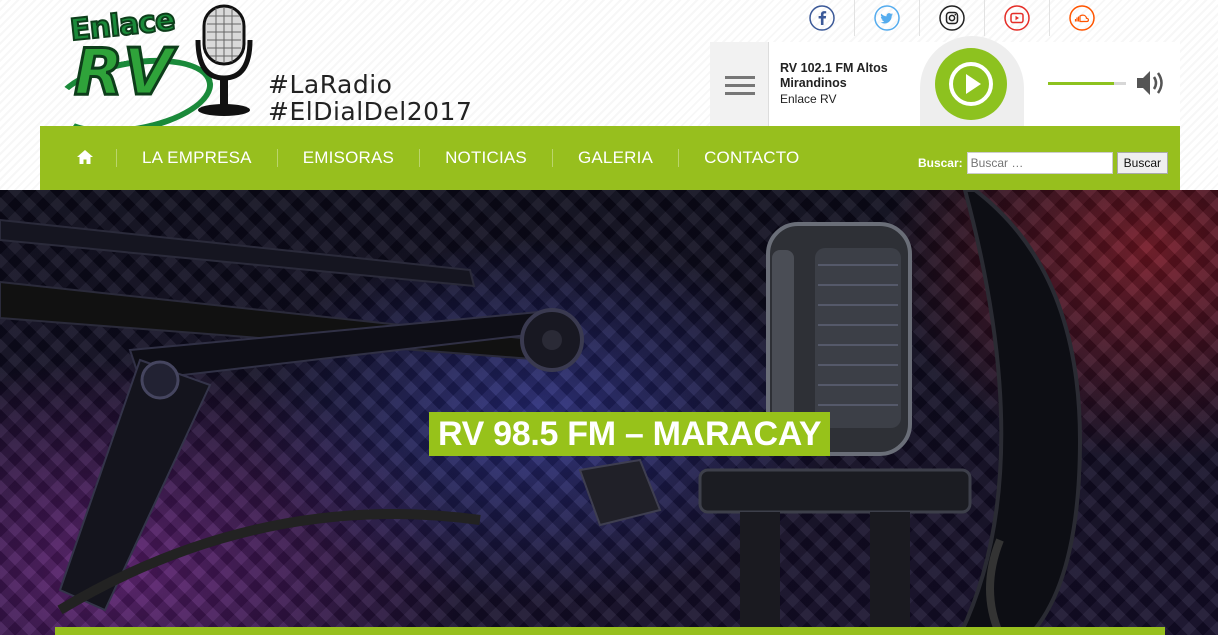  What do you see at coordinates (739, 84) in the screenshot?
I see `player-menu-button` at bounding box center [739, 84].